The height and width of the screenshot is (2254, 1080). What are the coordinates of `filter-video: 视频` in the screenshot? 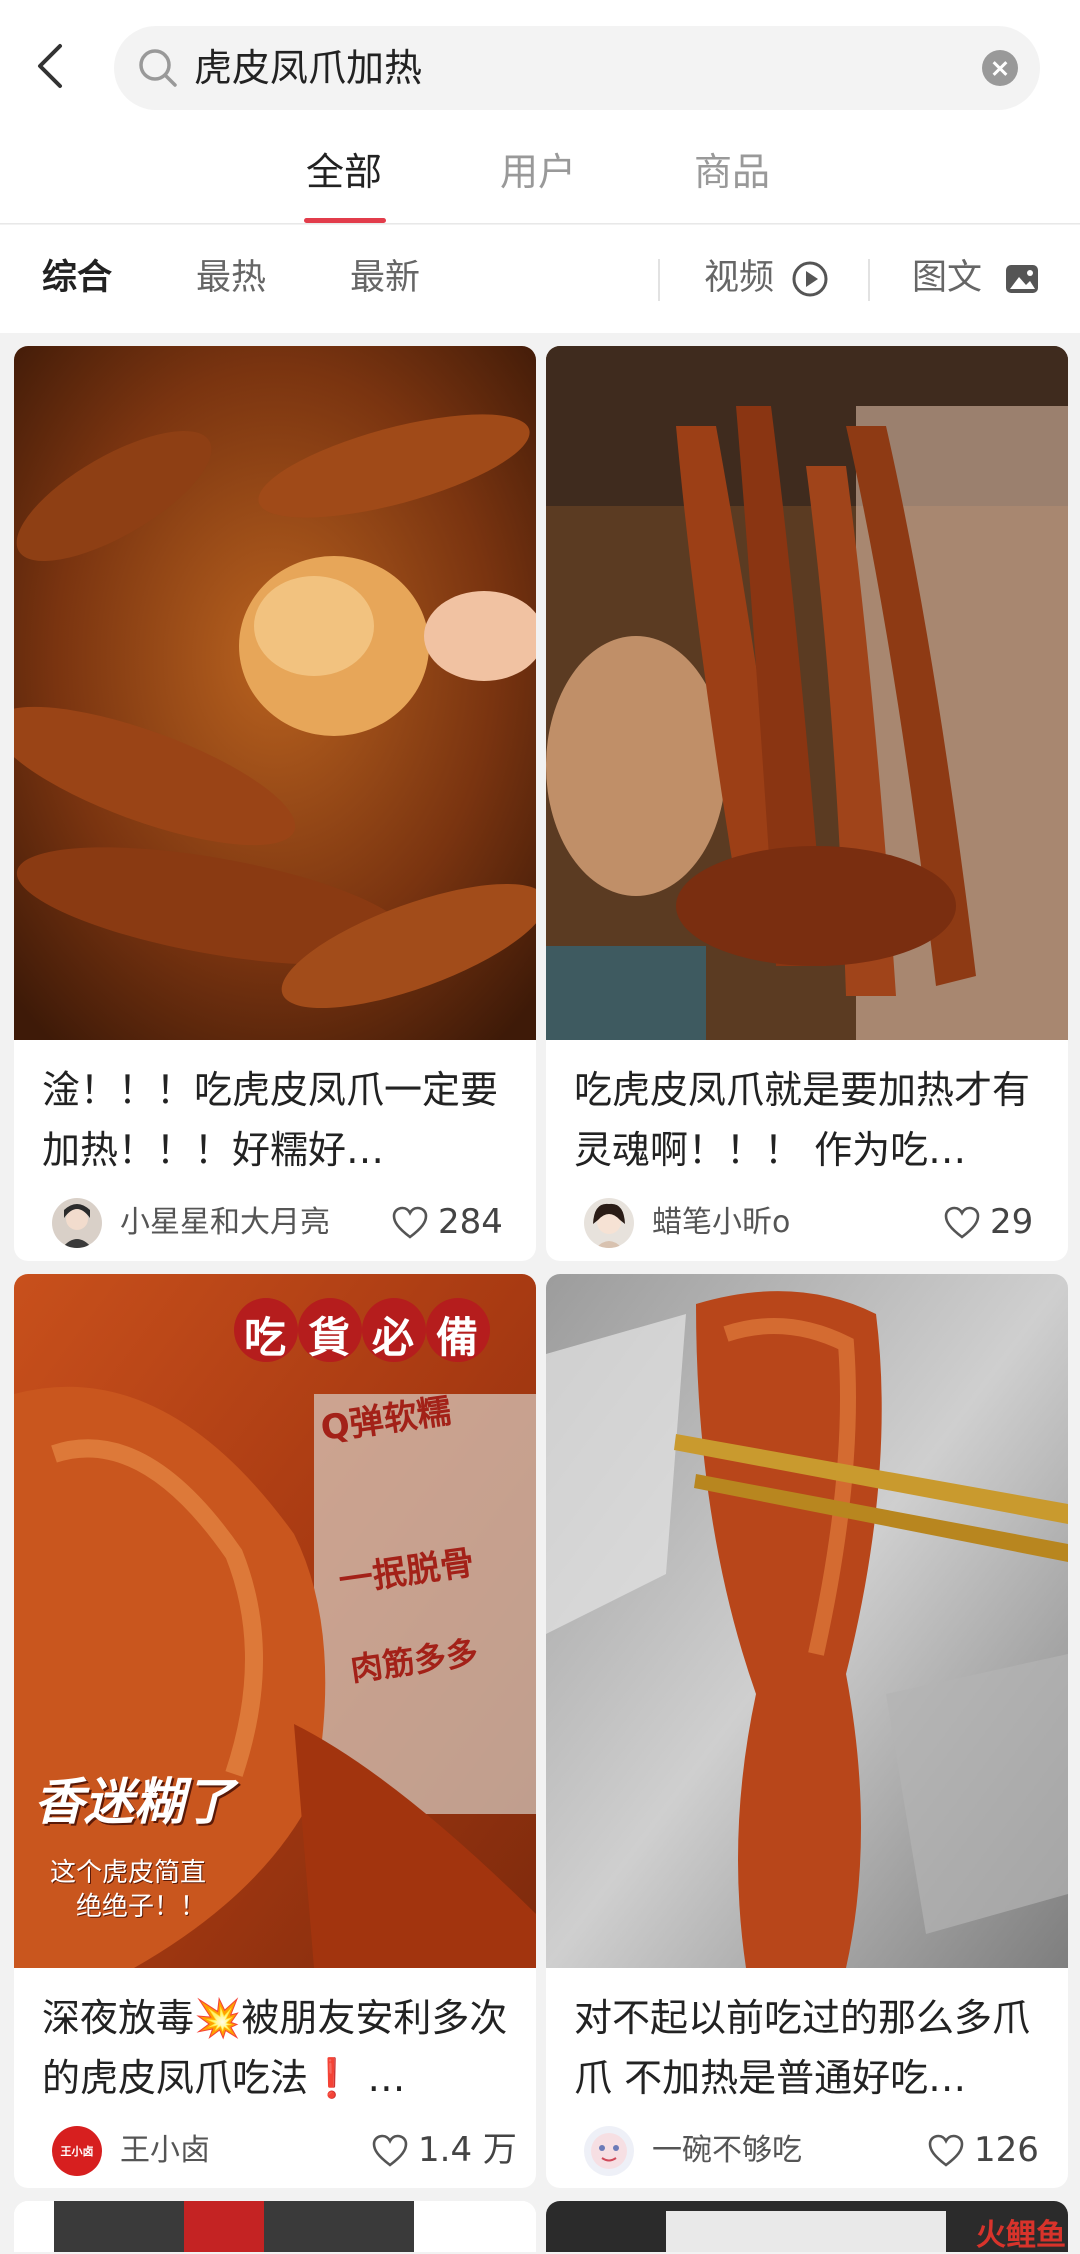 It's located at (739, 278).